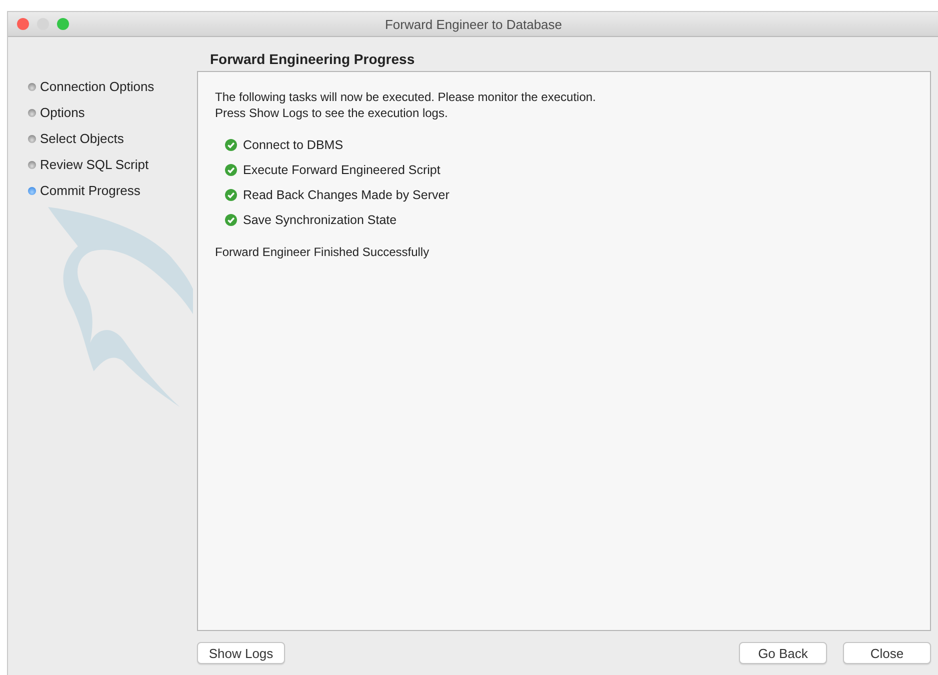  Describe the element at coordinates (62, 112) in the screenshot. I see `step-label: Options` at that location.